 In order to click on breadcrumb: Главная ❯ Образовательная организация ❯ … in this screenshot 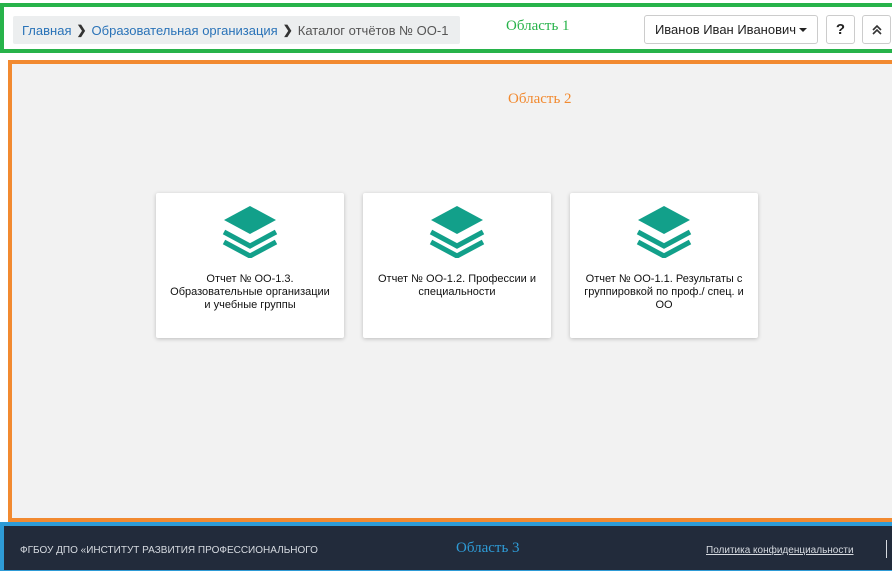, I will do `click(237, 30)`.